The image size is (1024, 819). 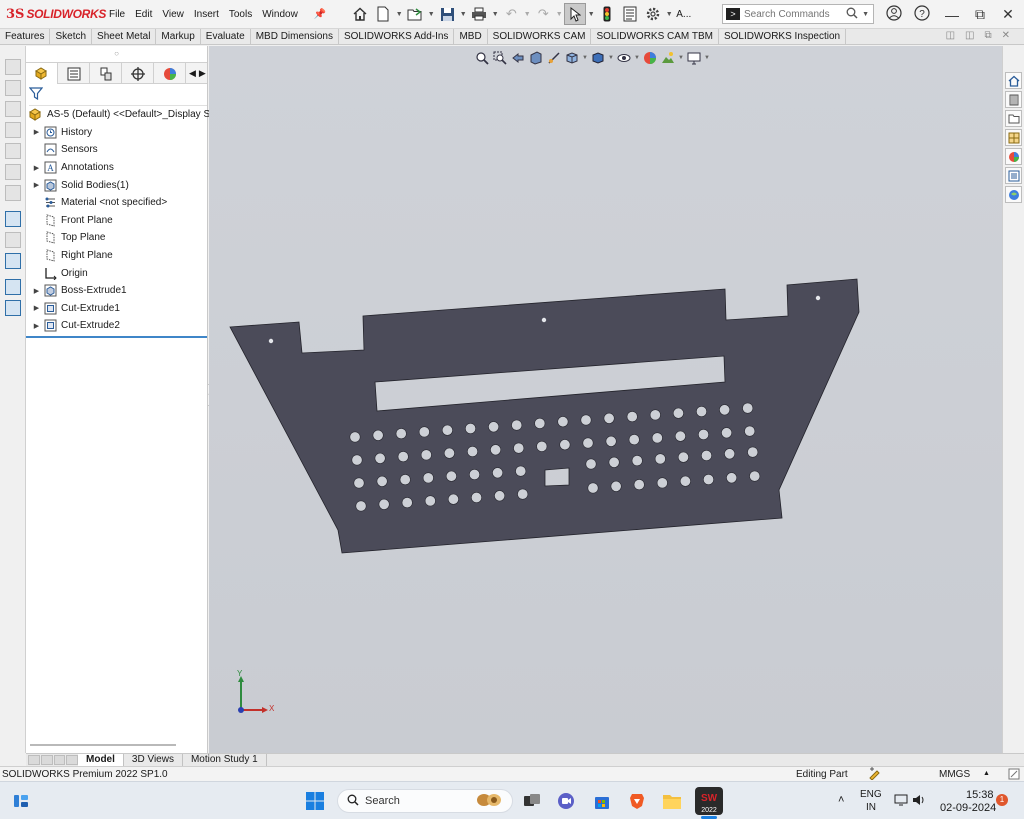 What do you see at coordinates (116, 291) in the screenshot?
I see `tree-item-boss-extrude1: ▶ Boss-Extrude1` at bounding box center [116, 291].